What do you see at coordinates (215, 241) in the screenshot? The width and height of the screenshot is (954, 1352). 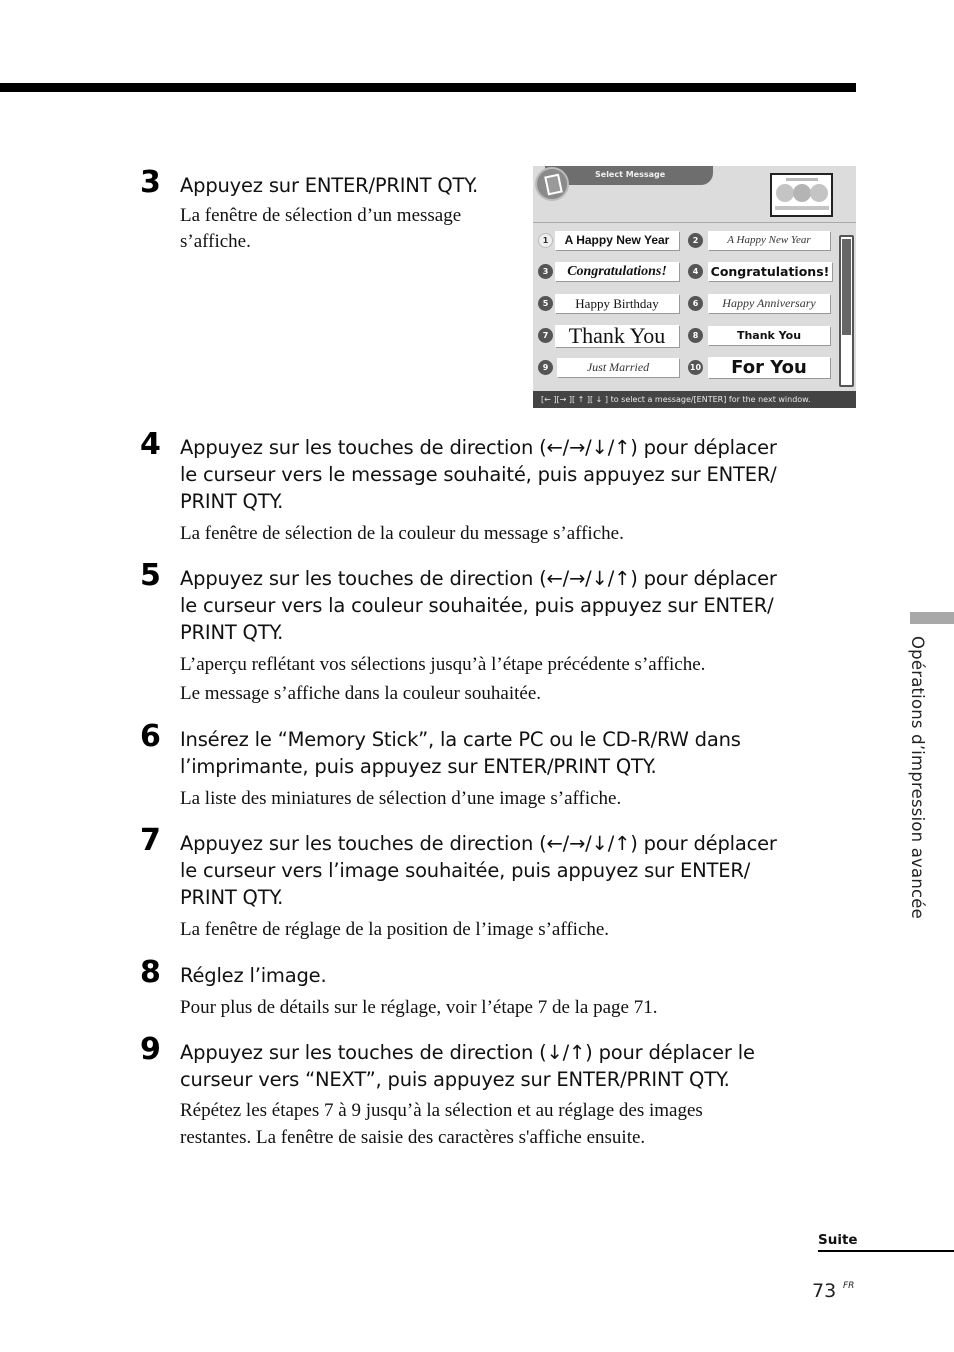 I see `desc-line: s’affiche.` at bounding box center [215, 241].